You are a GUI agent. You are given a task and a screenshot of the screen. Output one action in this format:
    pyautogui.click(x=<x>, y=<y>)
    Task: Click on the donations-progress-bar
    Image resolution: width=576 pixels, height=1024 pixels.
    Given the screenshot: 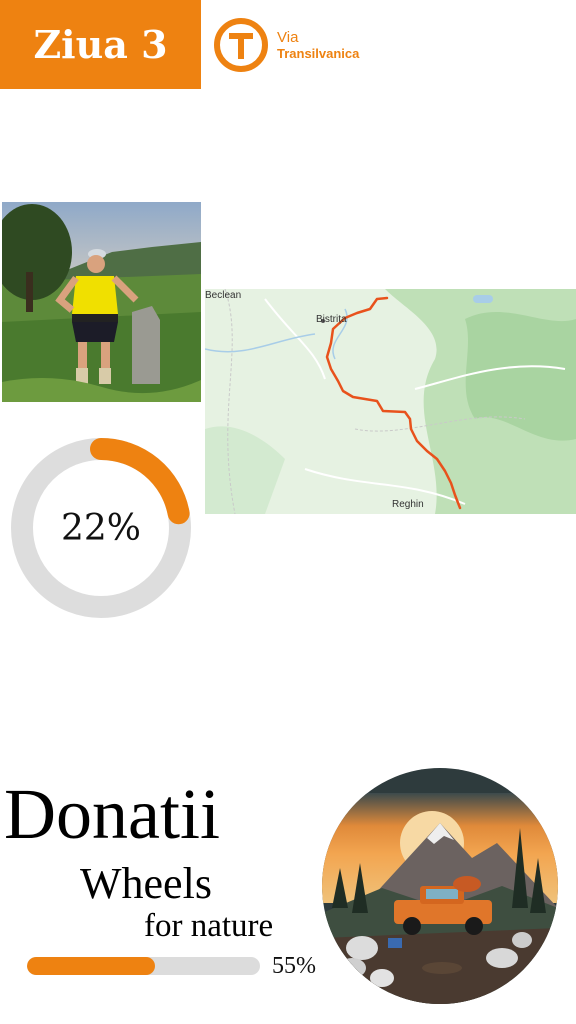 What is the action you would take?
    pyautogui.click(x=143, y=966)
    